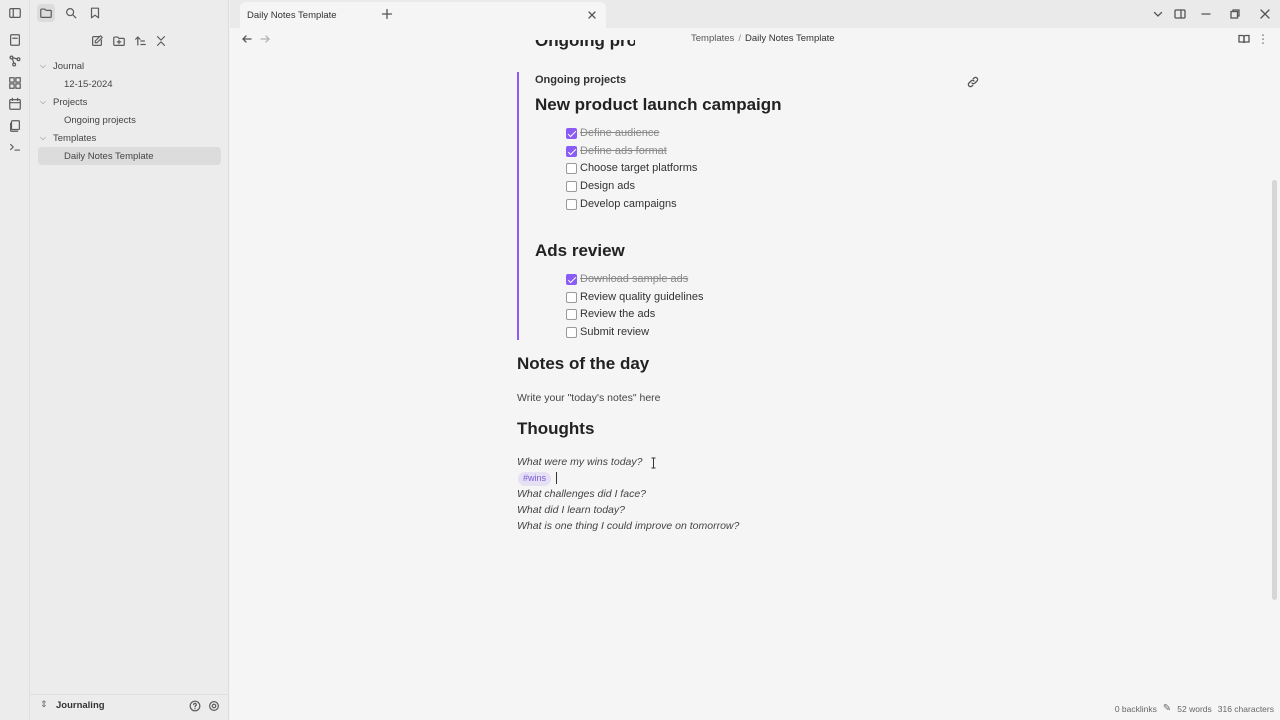  I want to click on tree-folder-templates: ⌵ Templates, so click(130, 138).